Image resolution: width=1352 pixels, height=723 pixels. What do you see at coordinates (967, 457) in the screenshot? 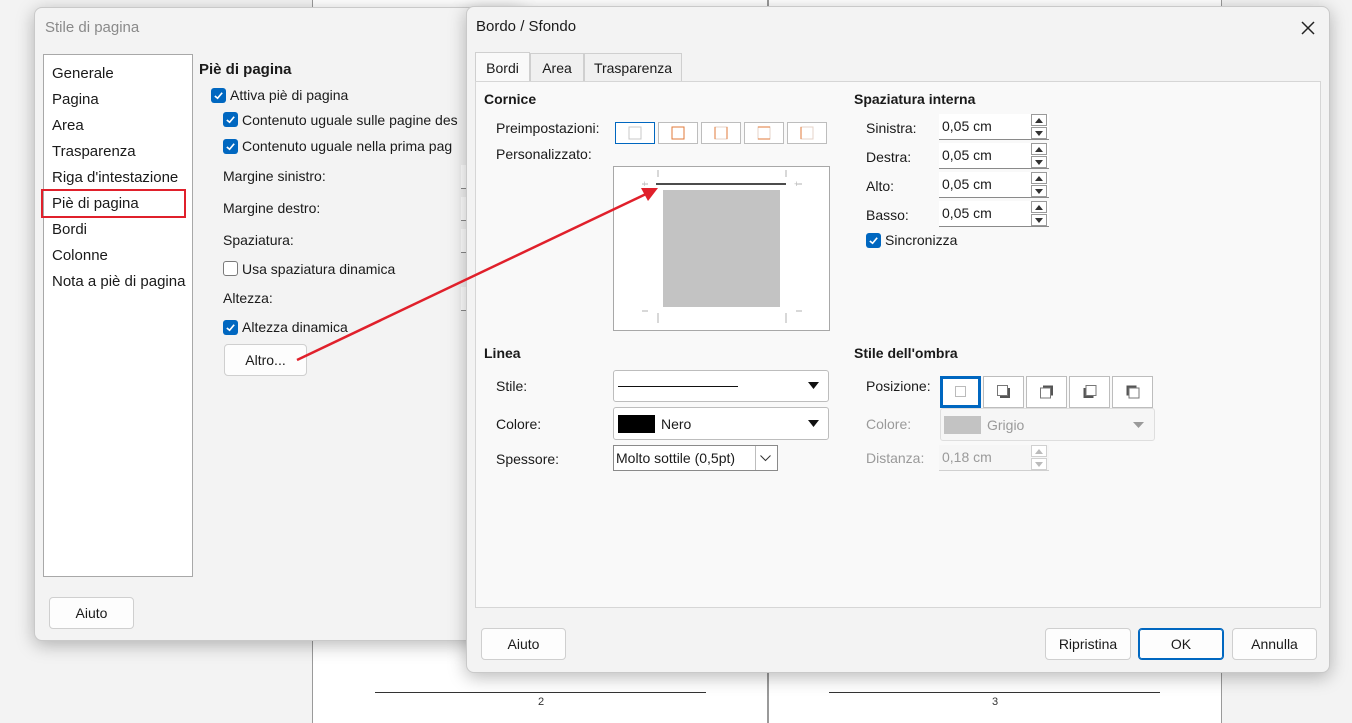
I see `shadow-distance-value: 0,18 cm` at bounding box center [967, 457].